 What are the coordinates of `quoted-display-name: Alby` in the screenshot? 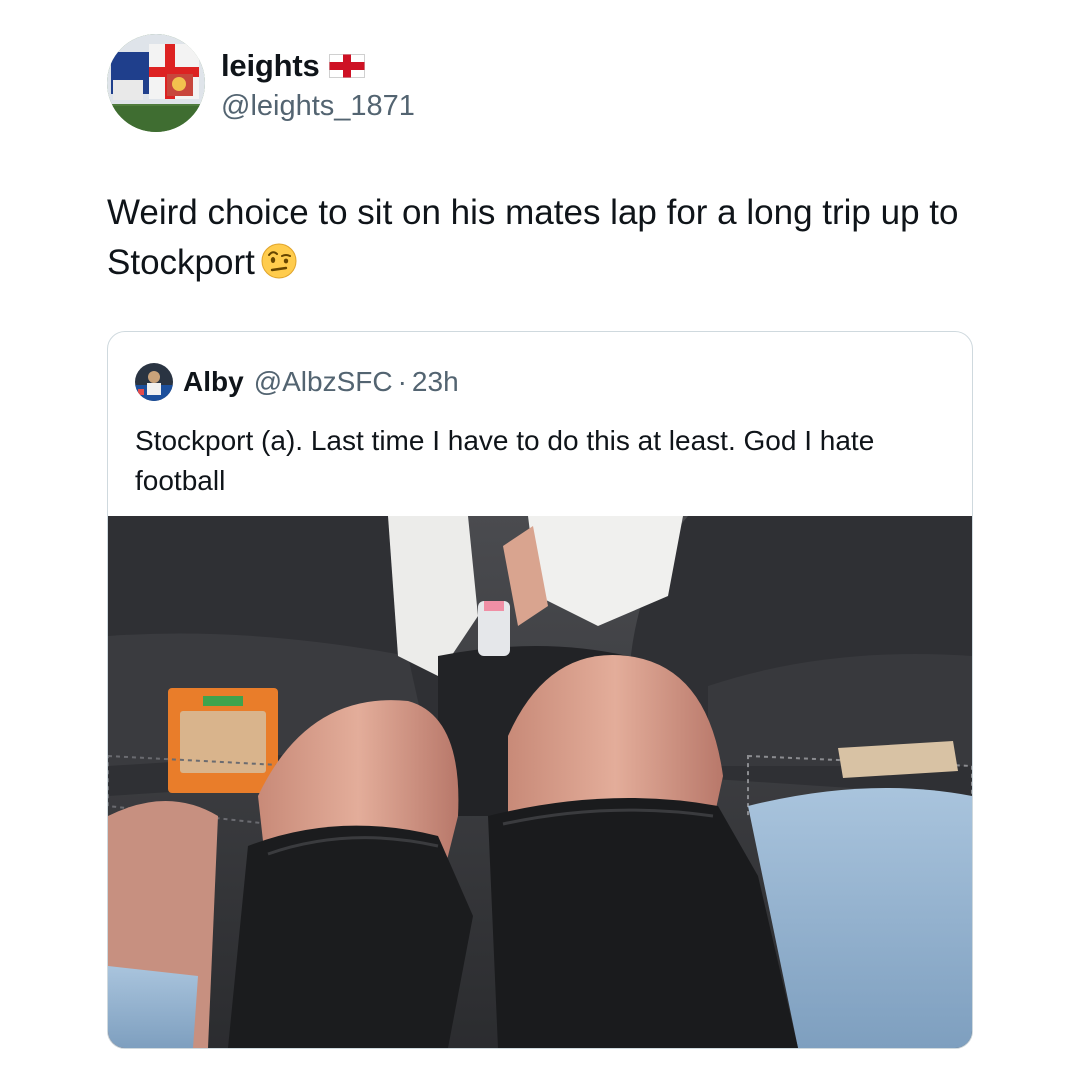 It's located at (213, 382).